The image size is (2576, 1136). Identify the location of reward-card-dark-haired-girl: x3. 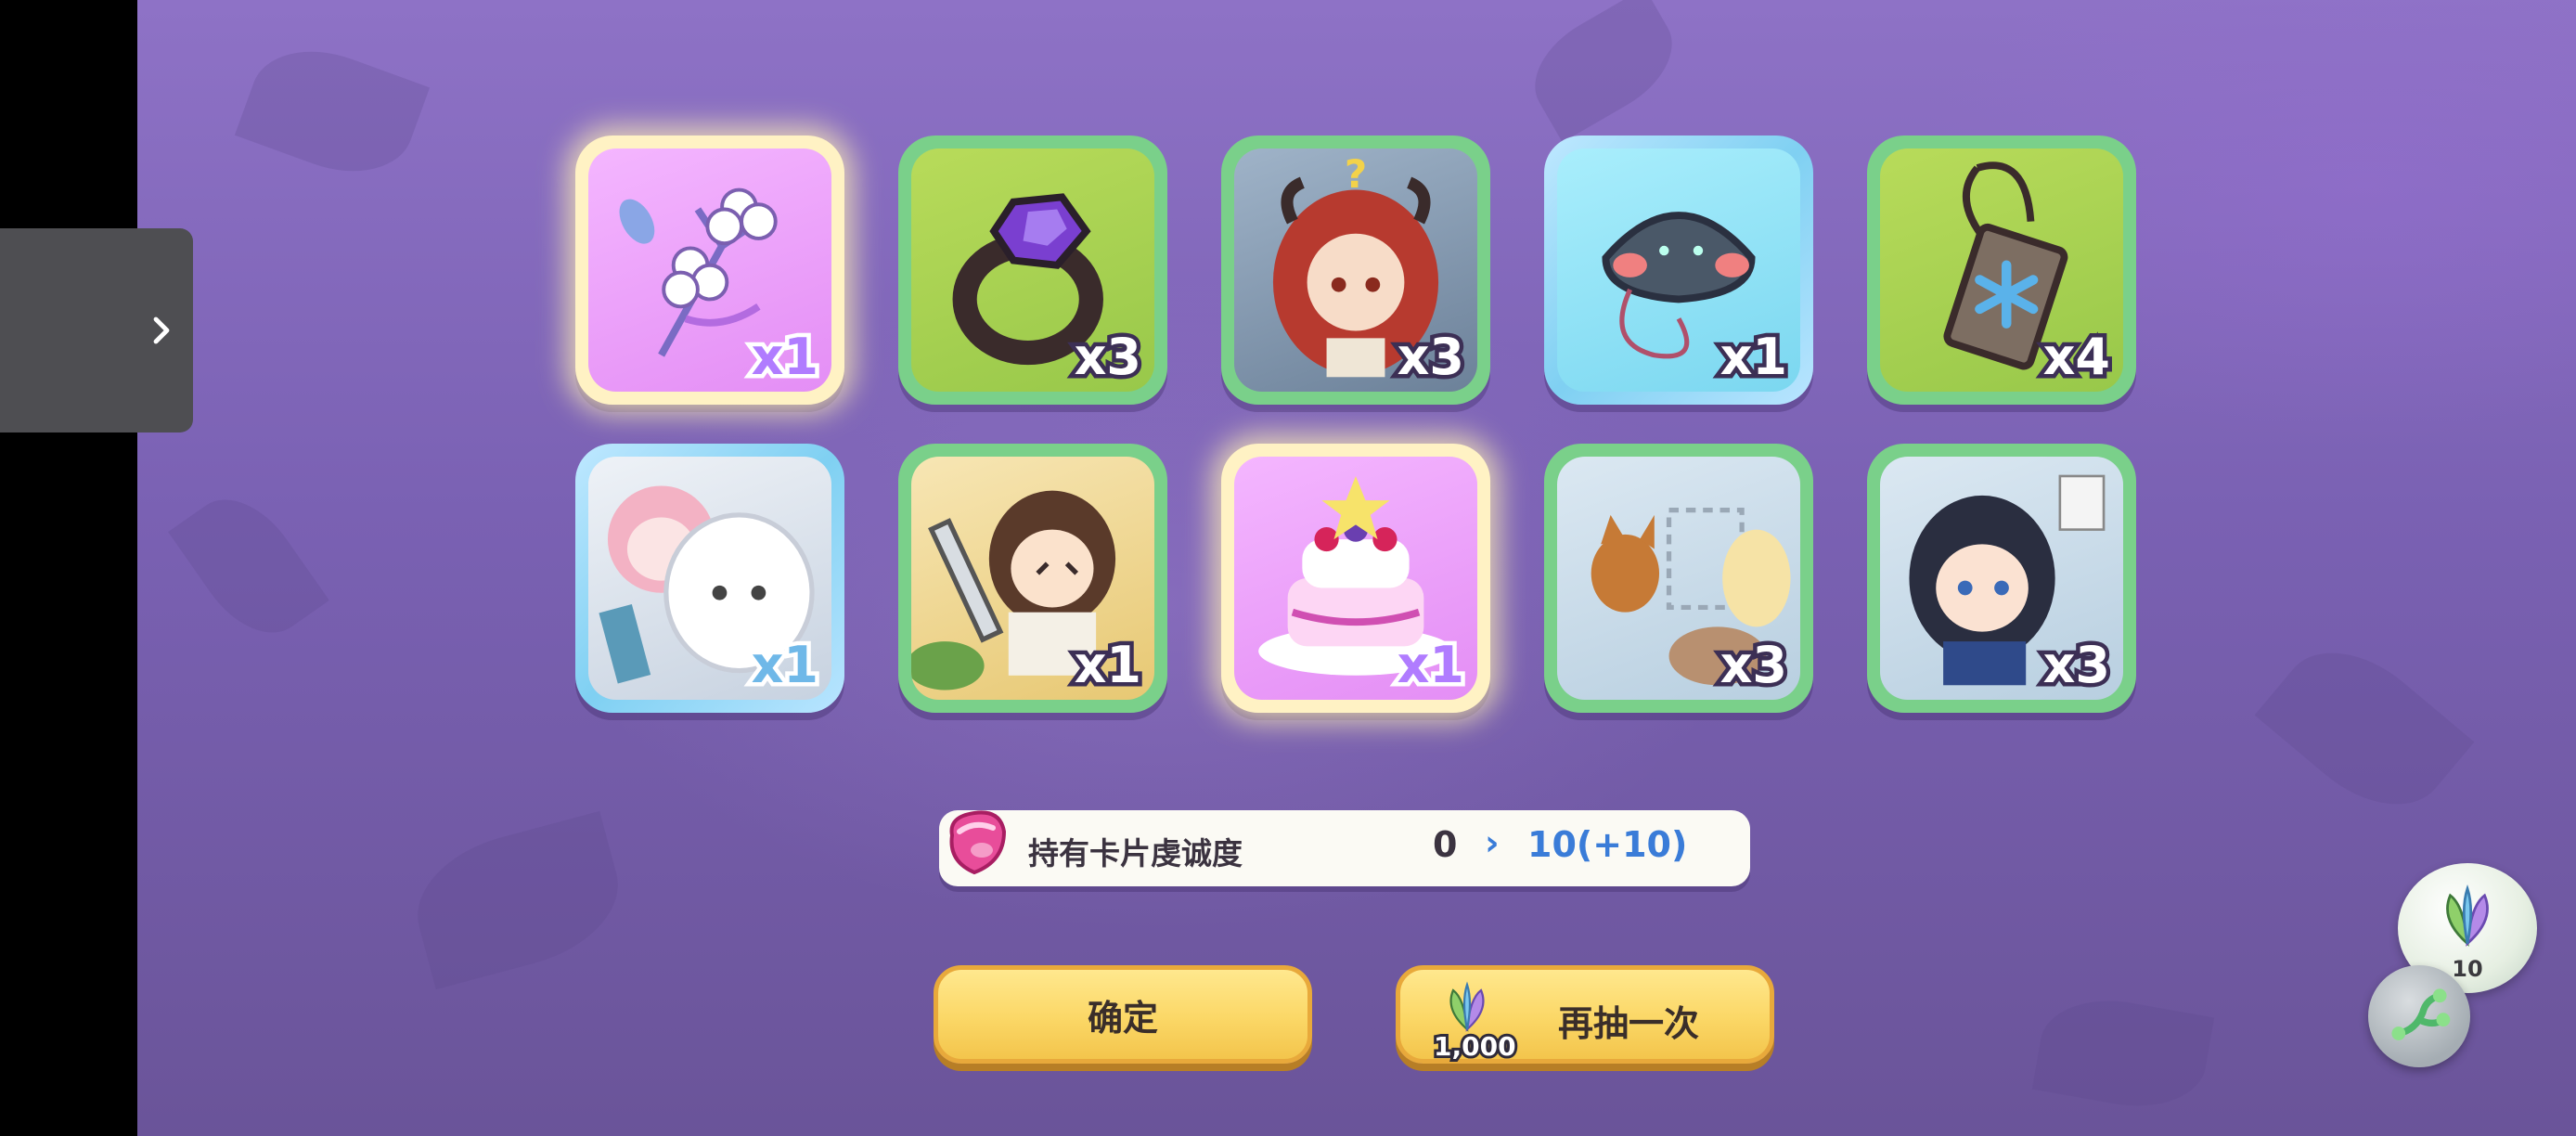
(2002, 578).